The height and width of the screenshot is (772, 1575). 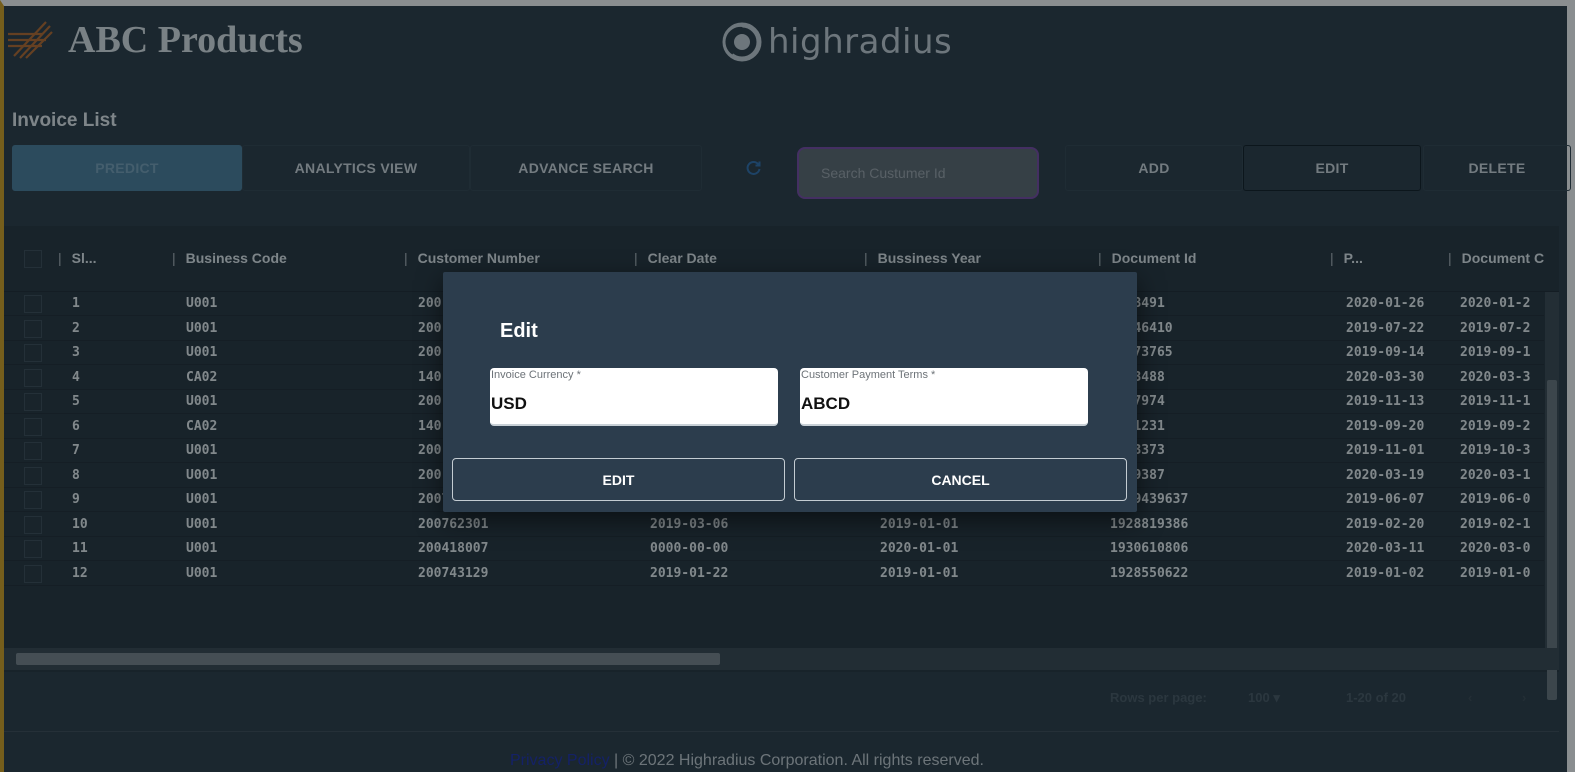 I want to click on invoice-currency-value: USD, so click(x=509, y=404).